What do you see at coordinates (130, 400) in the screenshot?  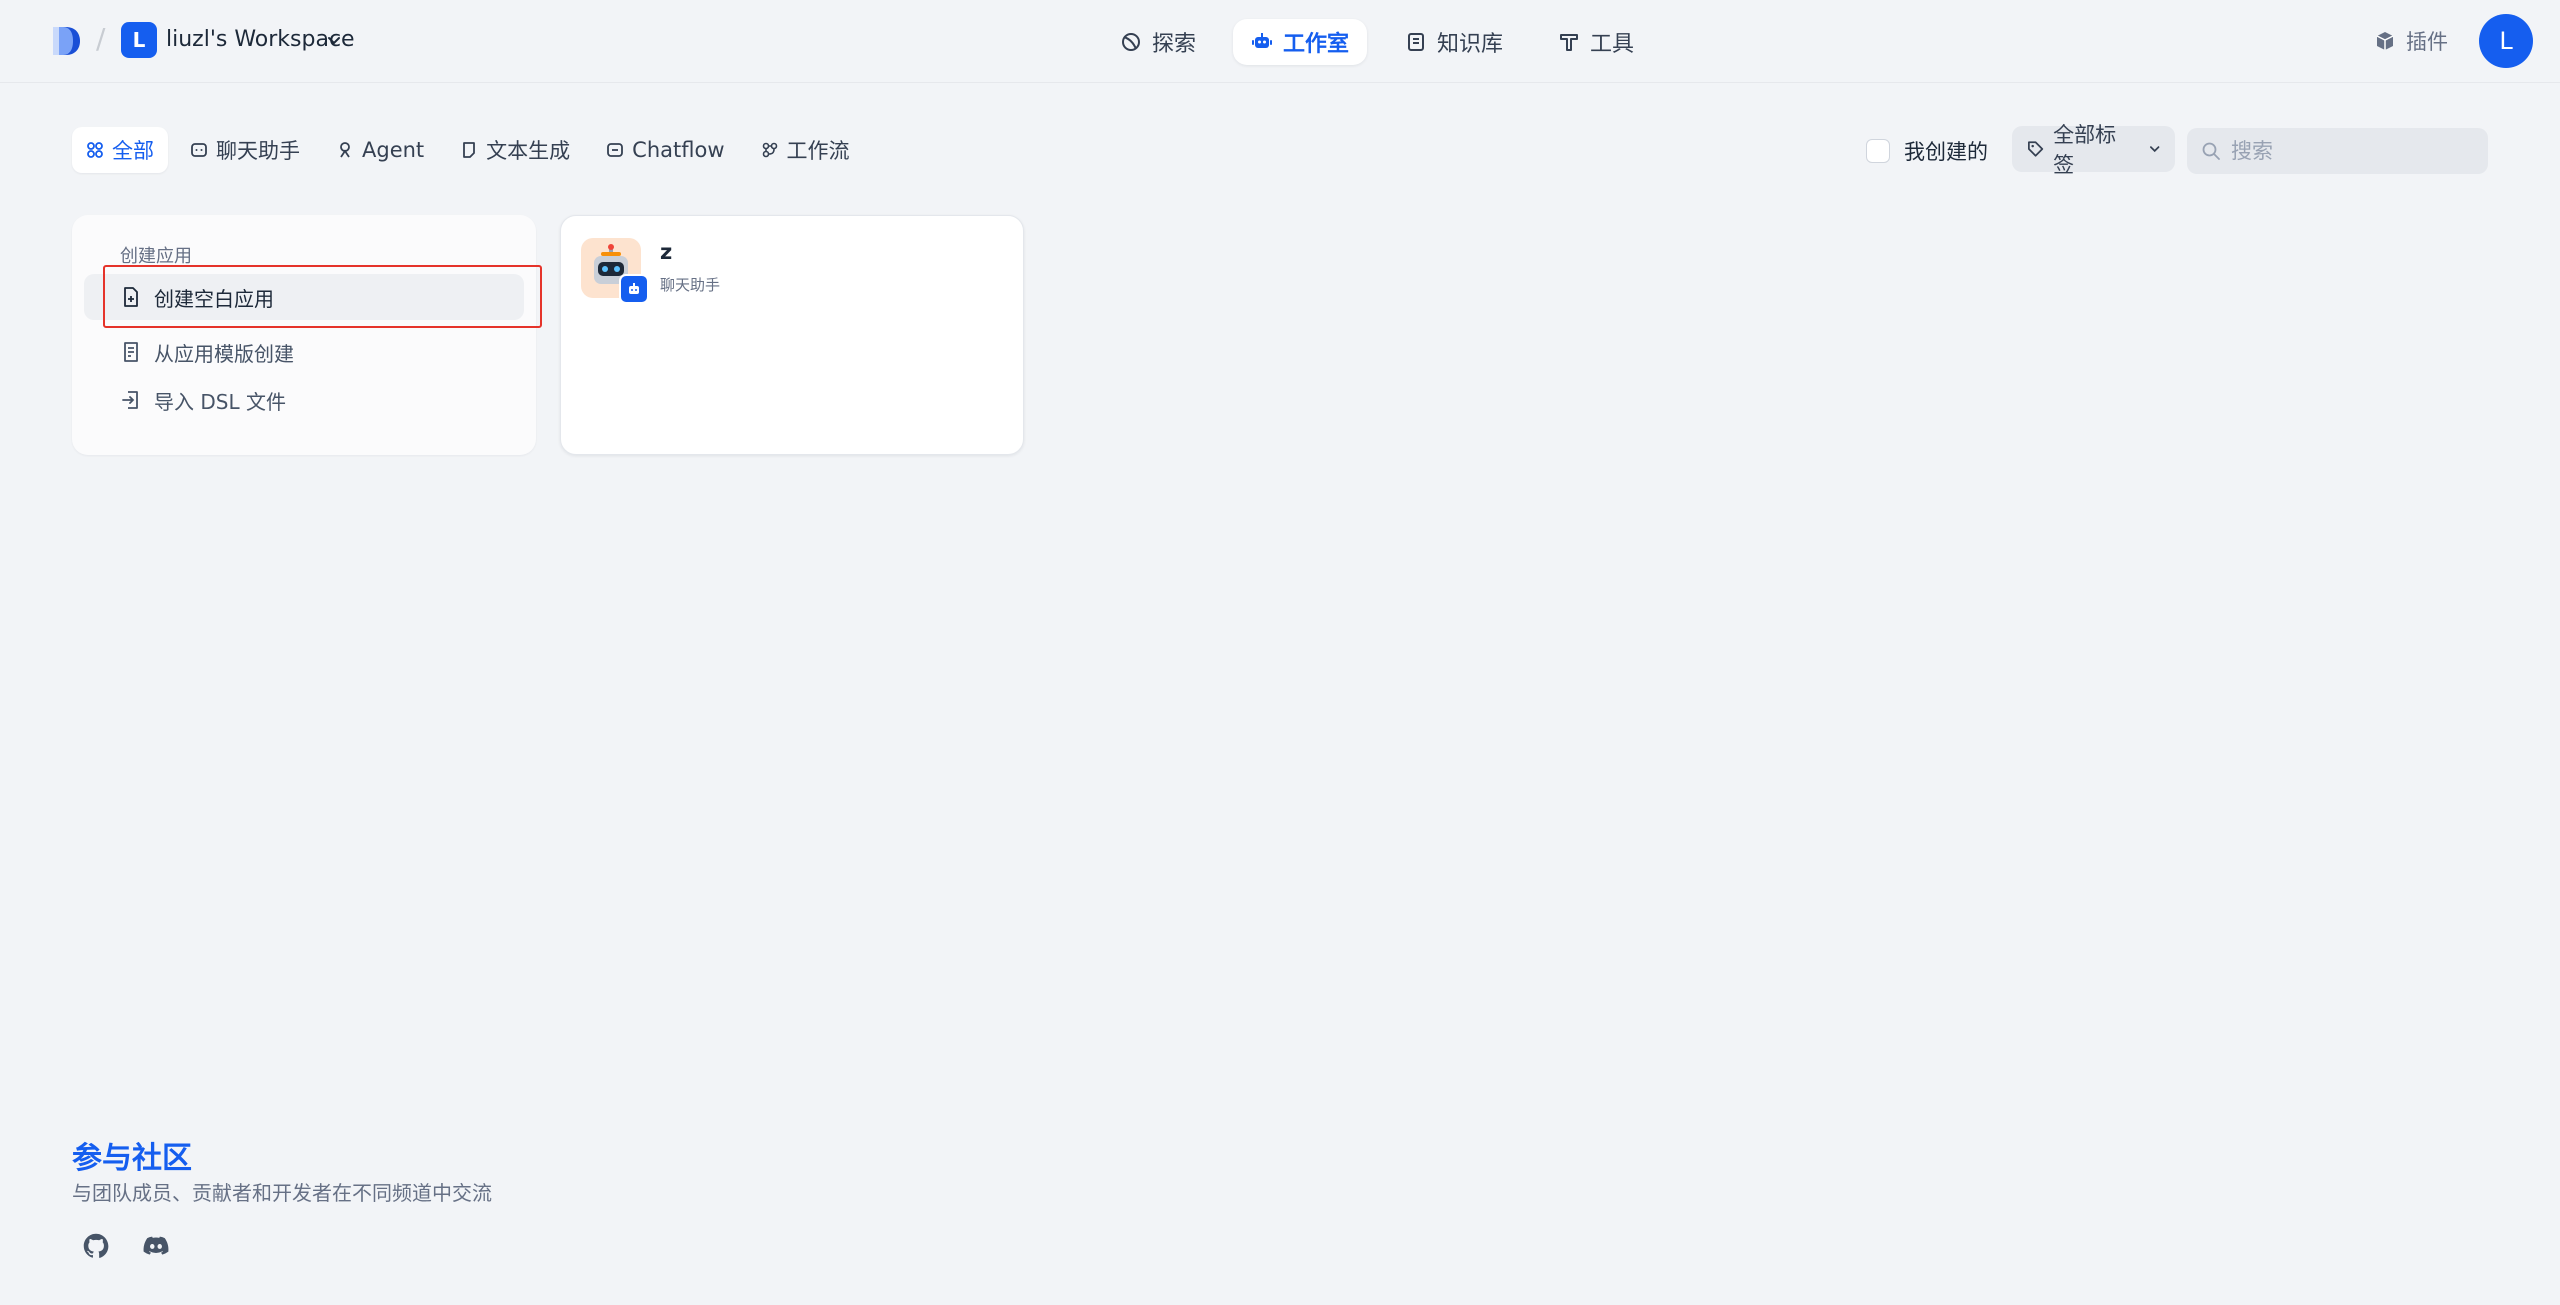 I see `import-icon` at bounding box center [130, 400].